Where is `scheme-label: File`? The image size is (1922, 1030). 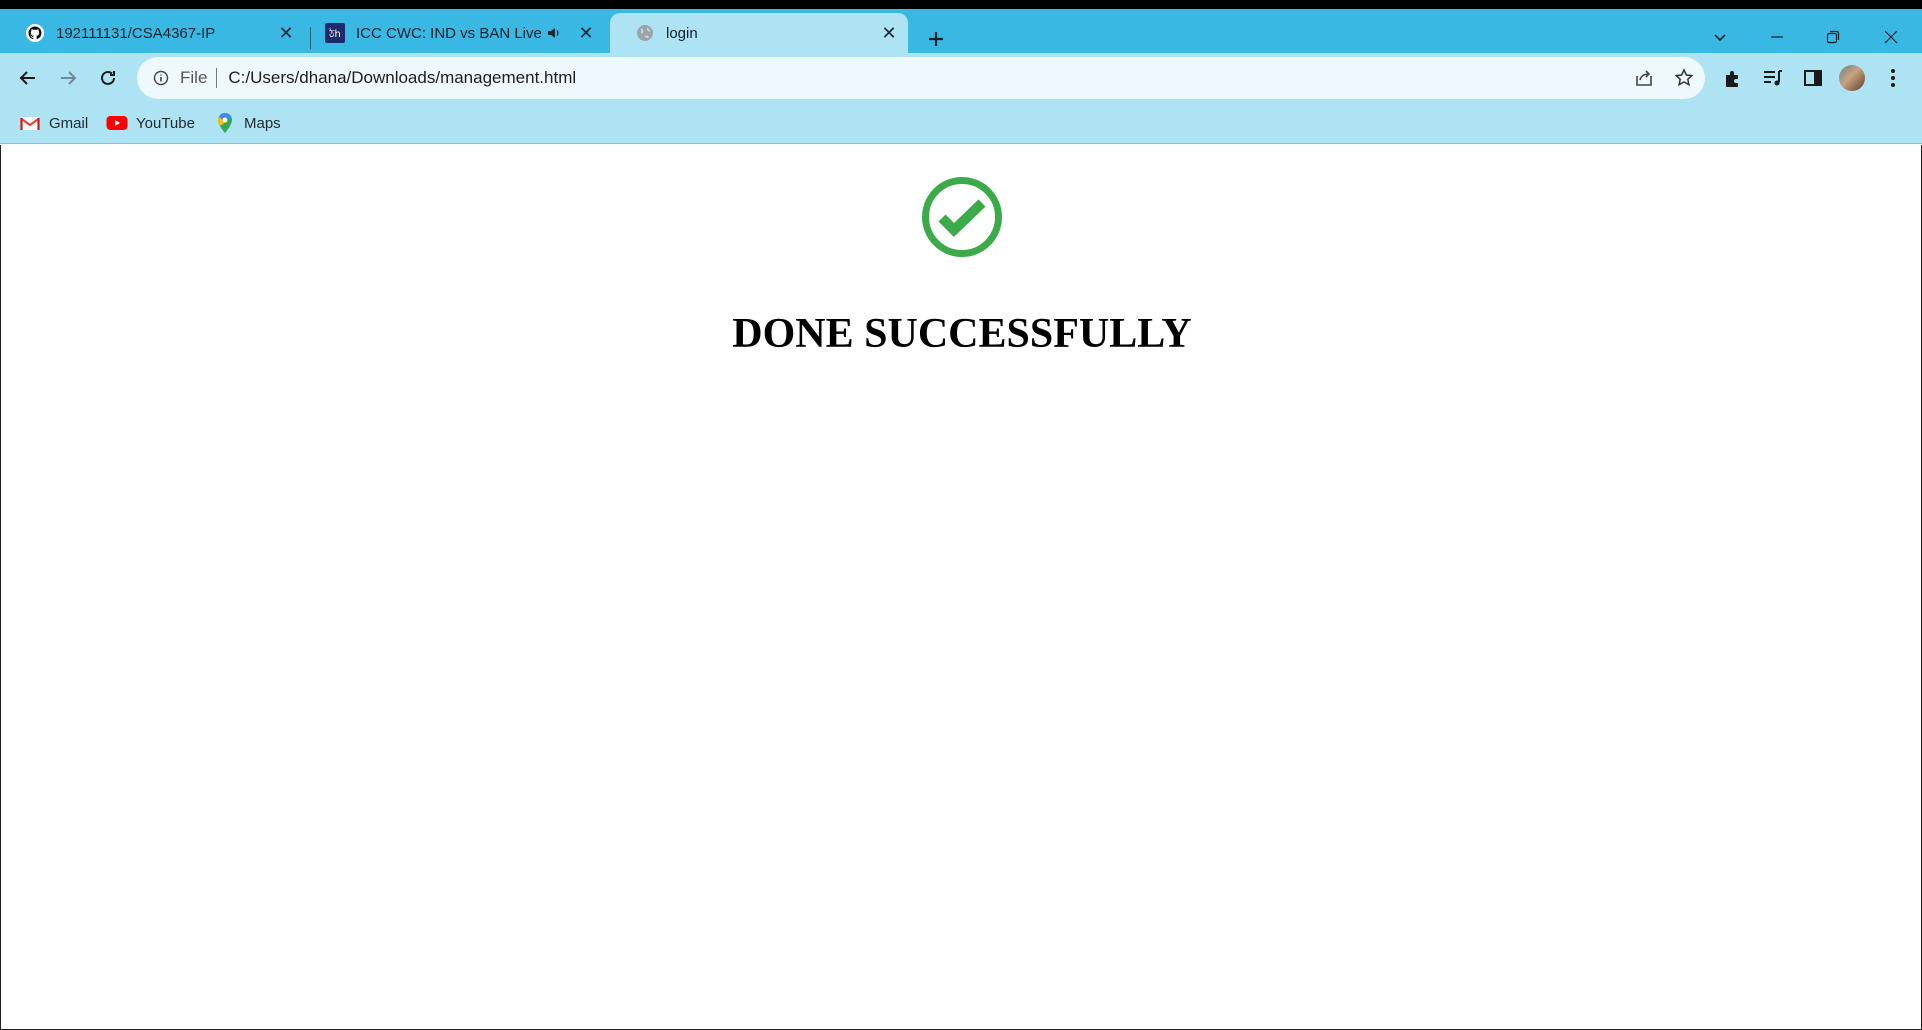
scheme-label: File is located at coordinates (194, 77).